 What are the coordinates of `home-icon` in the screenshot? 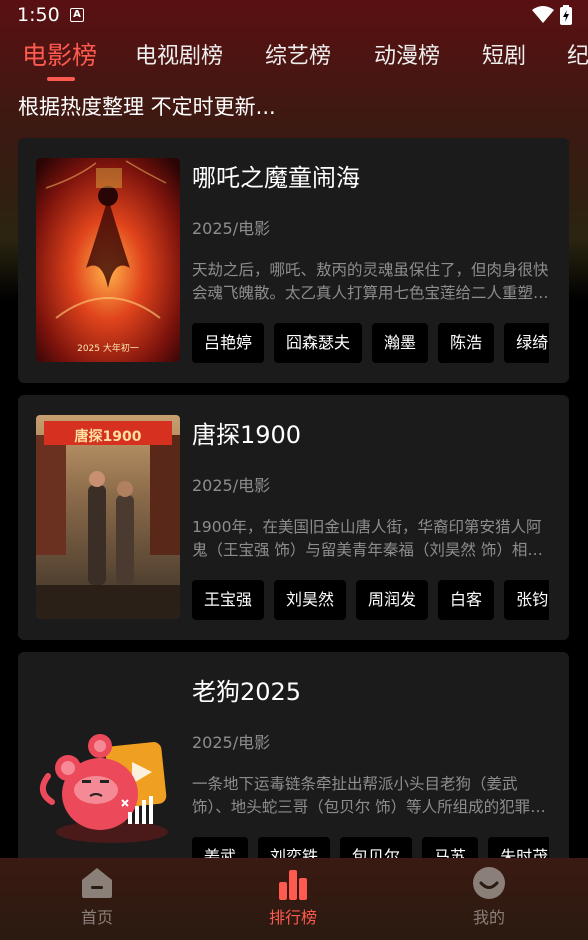 It's located at (97, 883).